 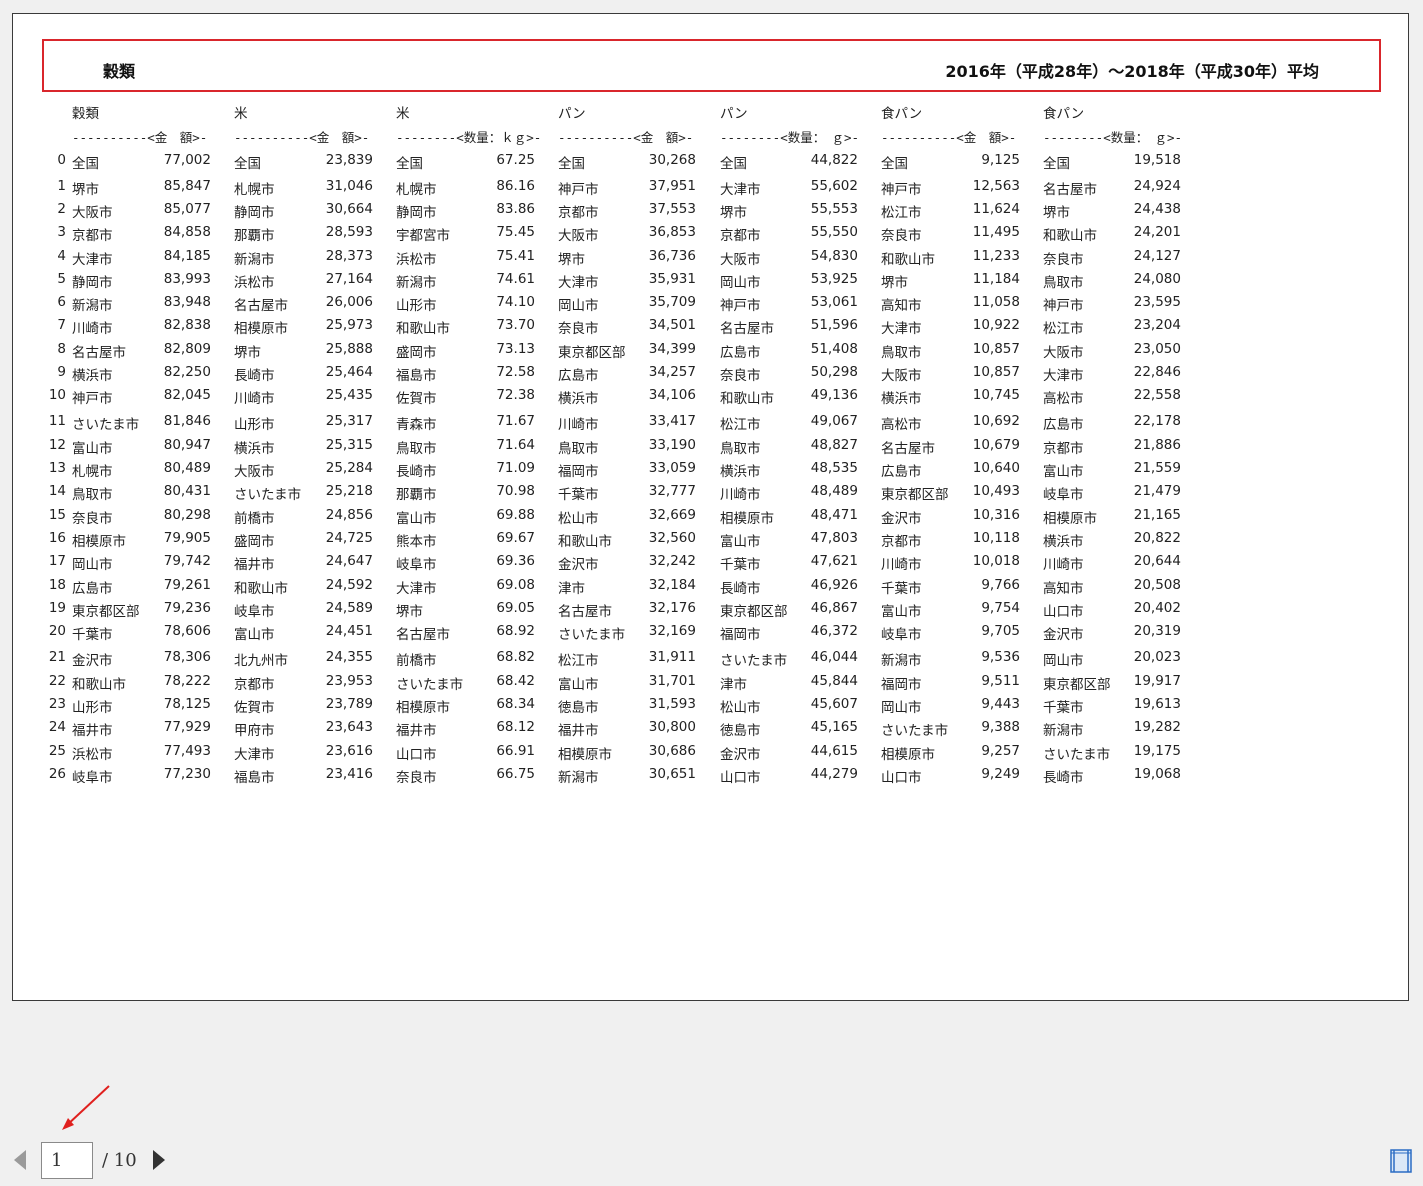 I want to click on cell-value: 28,593, so click(x=349, y=232).